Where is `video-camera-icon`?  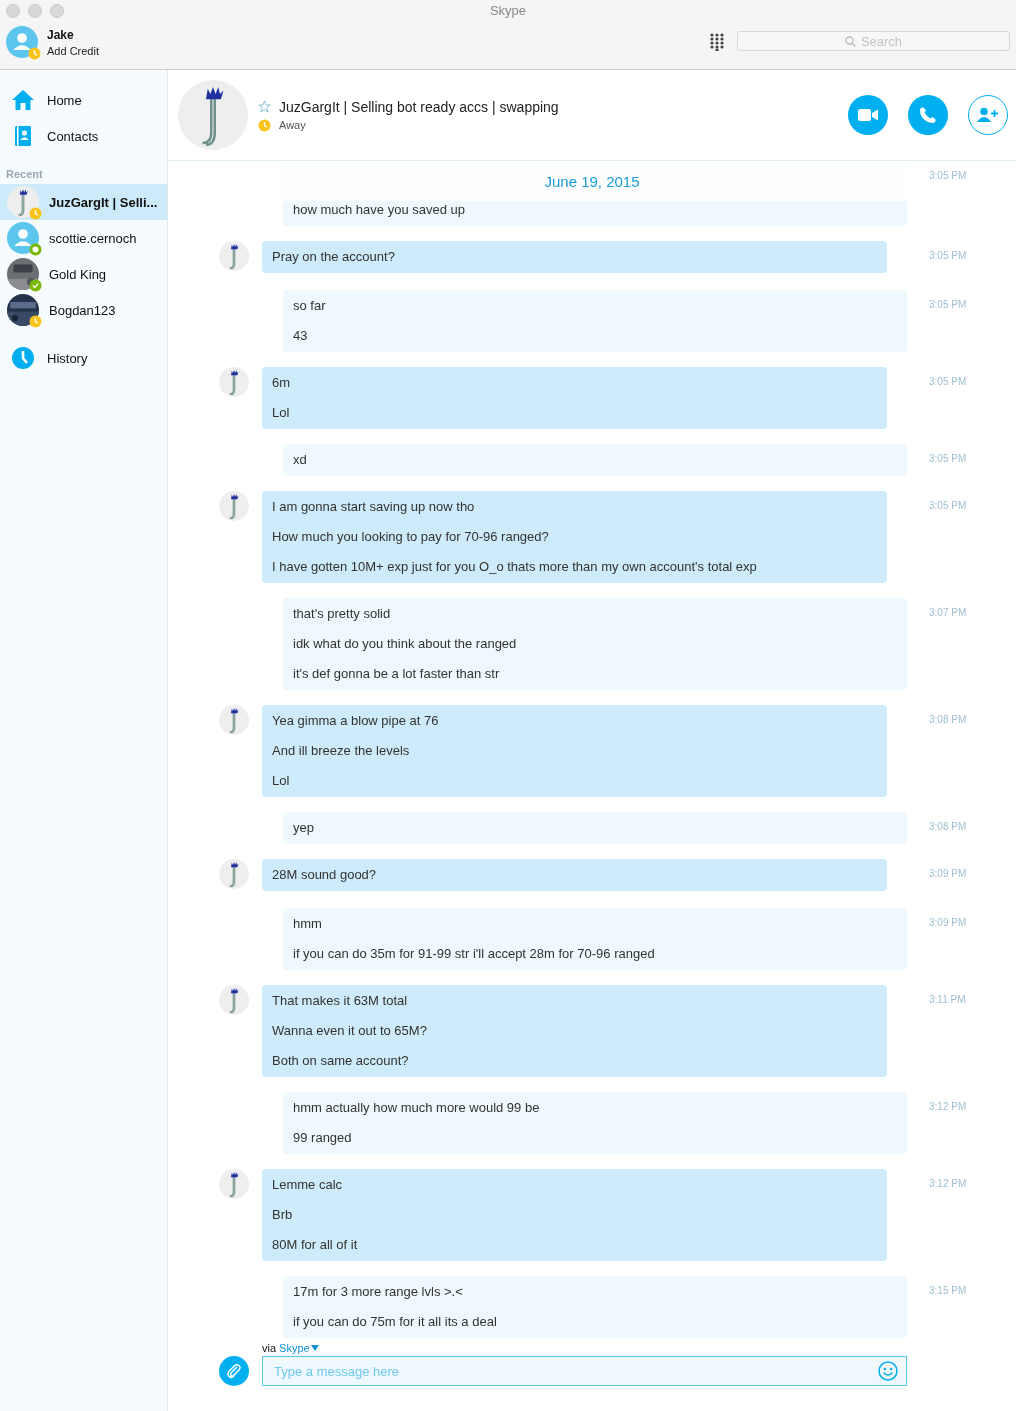 video-camera-icon is located at coordinates (868, 115).